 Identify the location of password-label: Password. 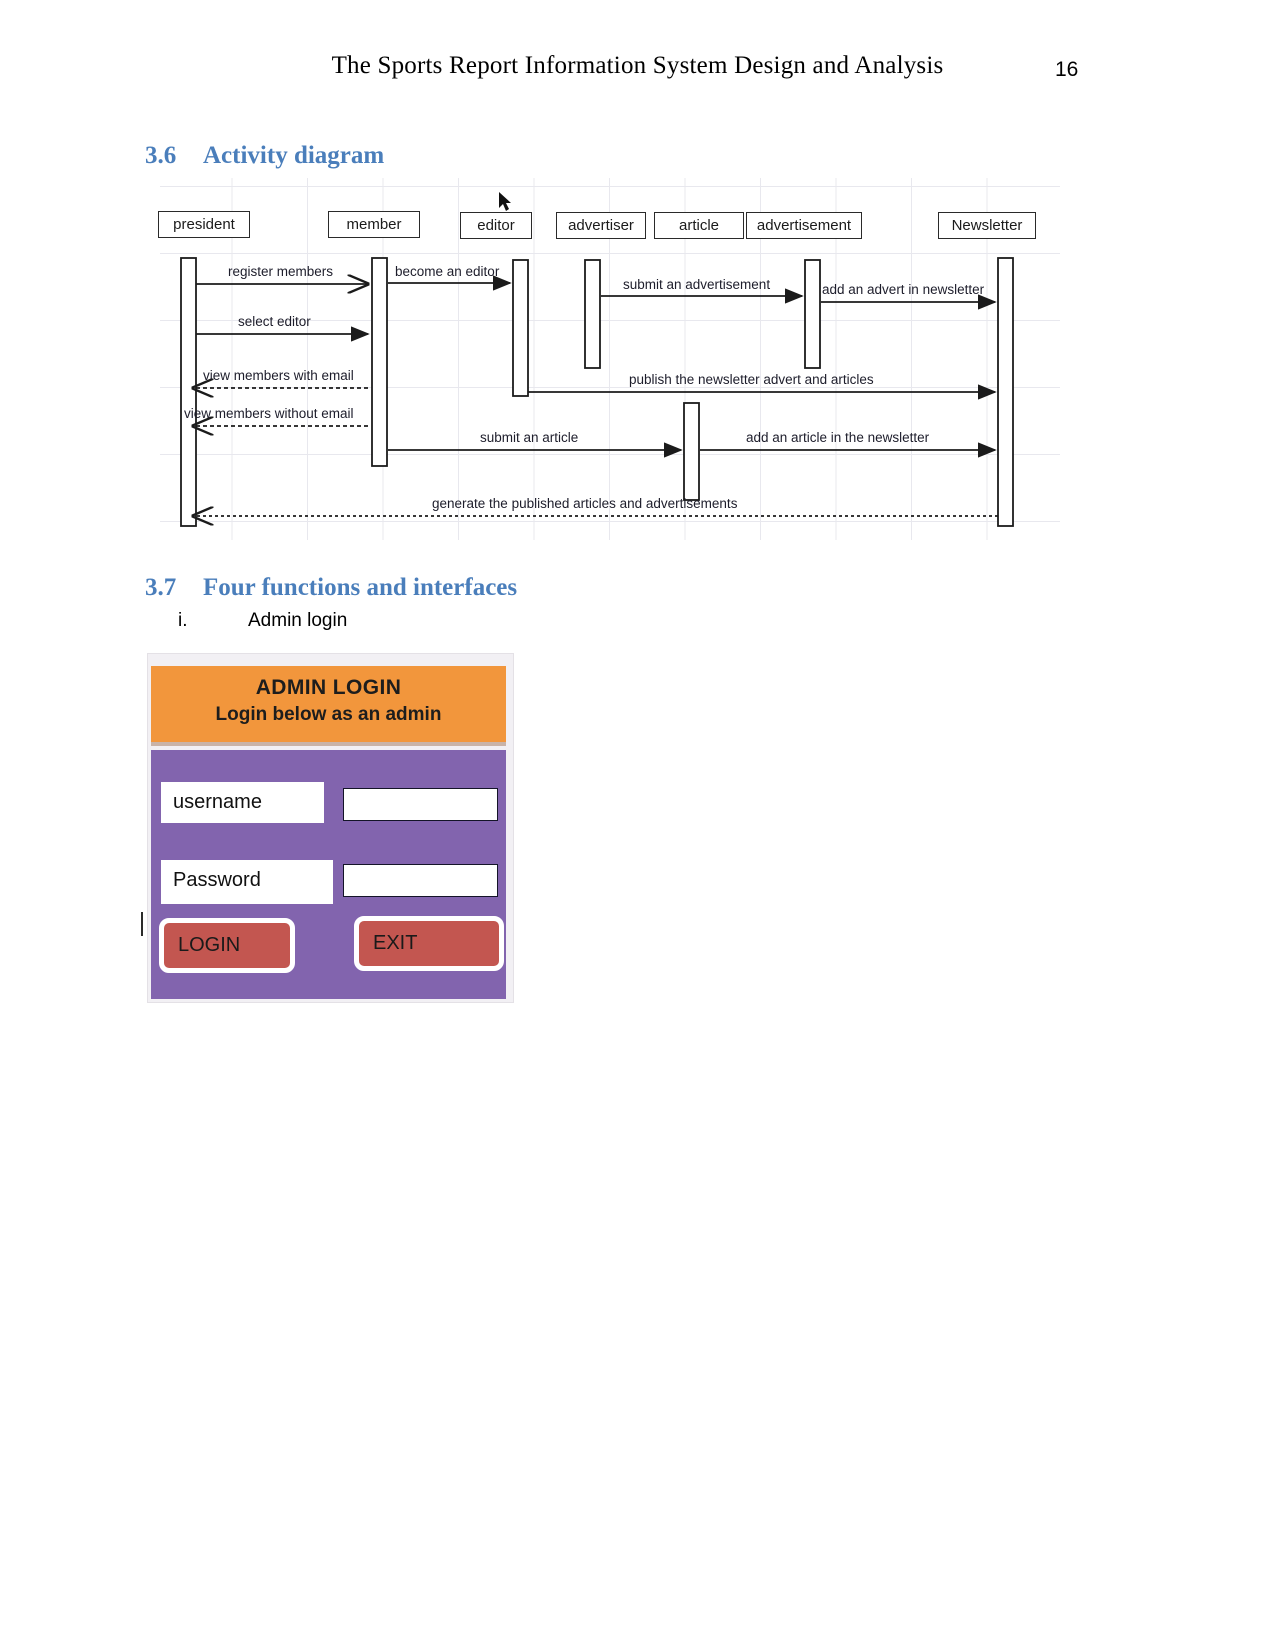
(247, 882).